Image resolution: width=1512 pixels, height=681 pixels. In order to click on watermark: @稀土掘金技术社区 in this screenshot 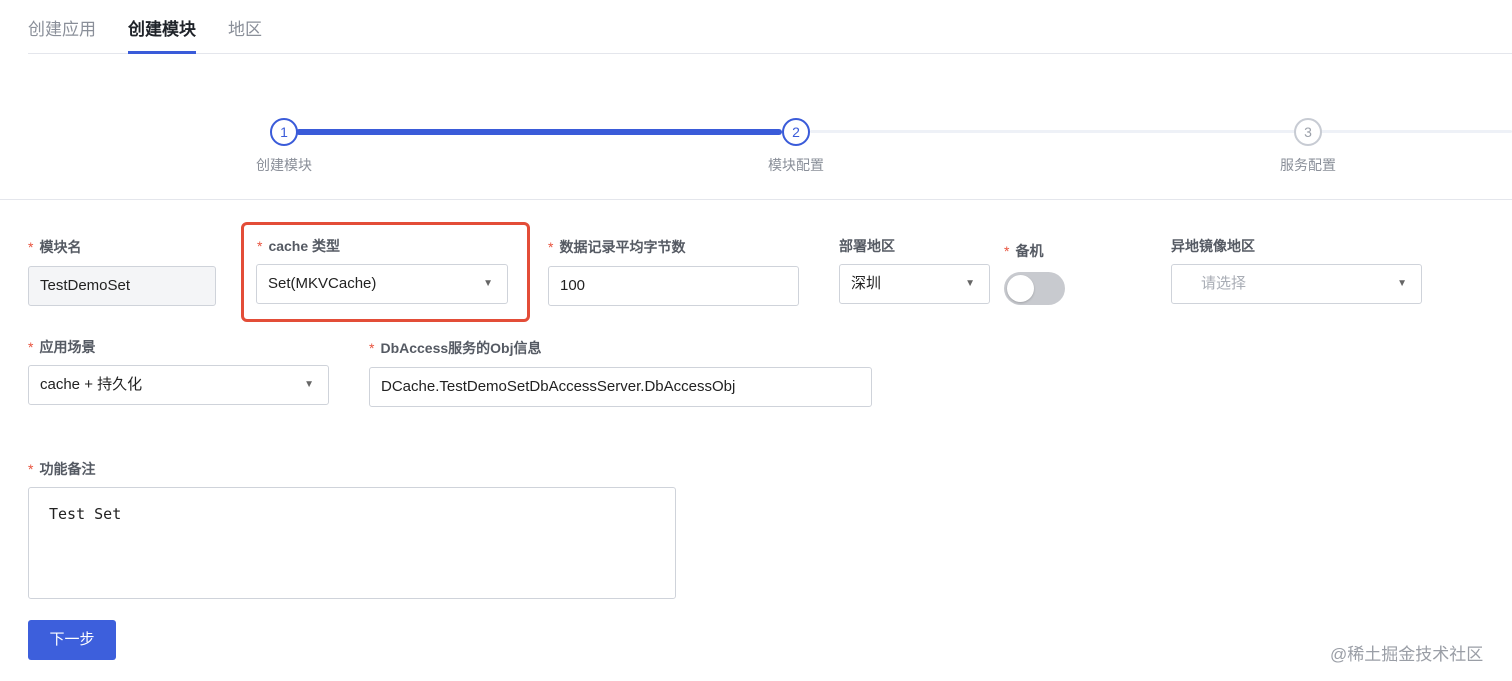, I will do `click(1407, 654)`.